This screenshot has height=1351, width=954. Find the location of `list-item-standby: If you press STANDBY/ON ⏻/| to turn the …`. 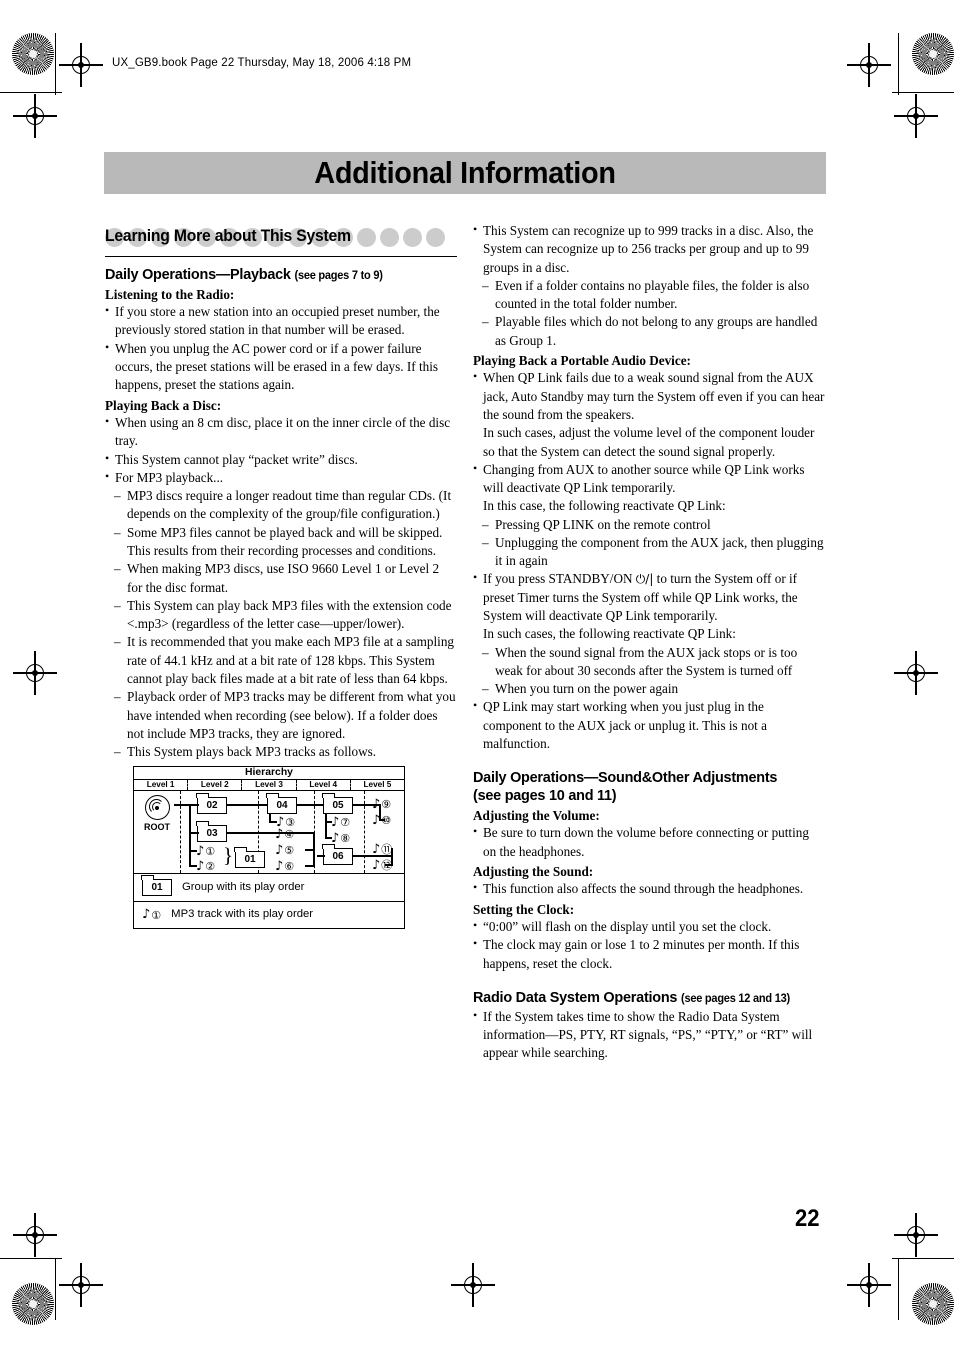

list-item-standby: If you press STANDBY/ON ⏻/| to turn the … is located at coordinates (649, 597).